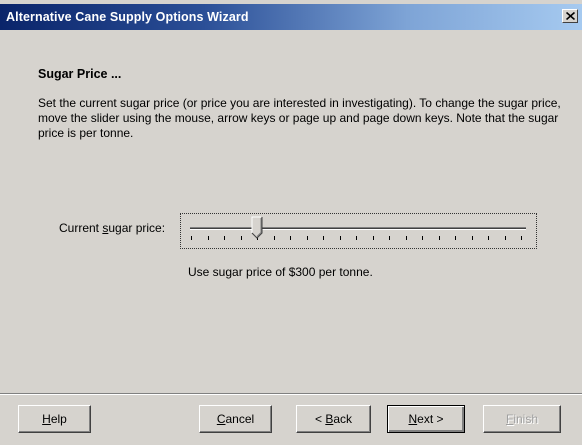  What do you see at coordinates (291, 394) in the screenshot?
I see `button-separator` at bounding box center [291, 394].